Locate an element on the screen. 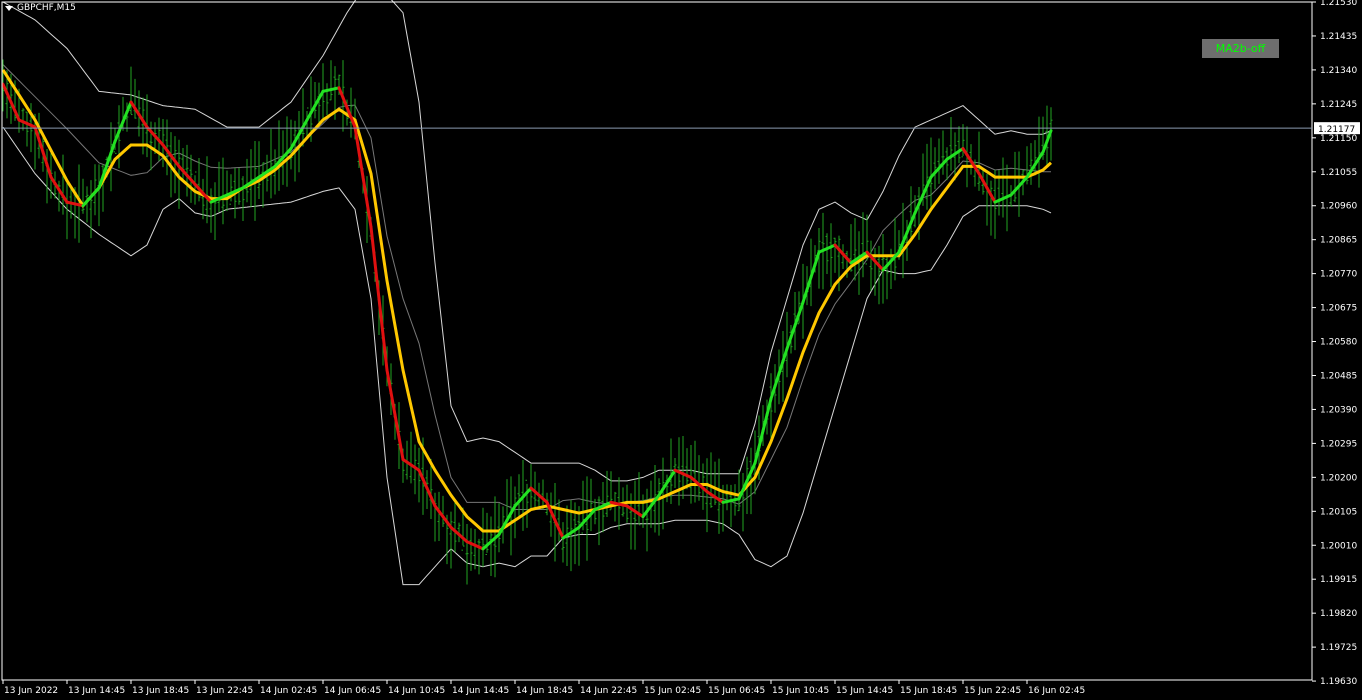  y-tick-label: 1.21530 is located at coordinates (1338, 4).